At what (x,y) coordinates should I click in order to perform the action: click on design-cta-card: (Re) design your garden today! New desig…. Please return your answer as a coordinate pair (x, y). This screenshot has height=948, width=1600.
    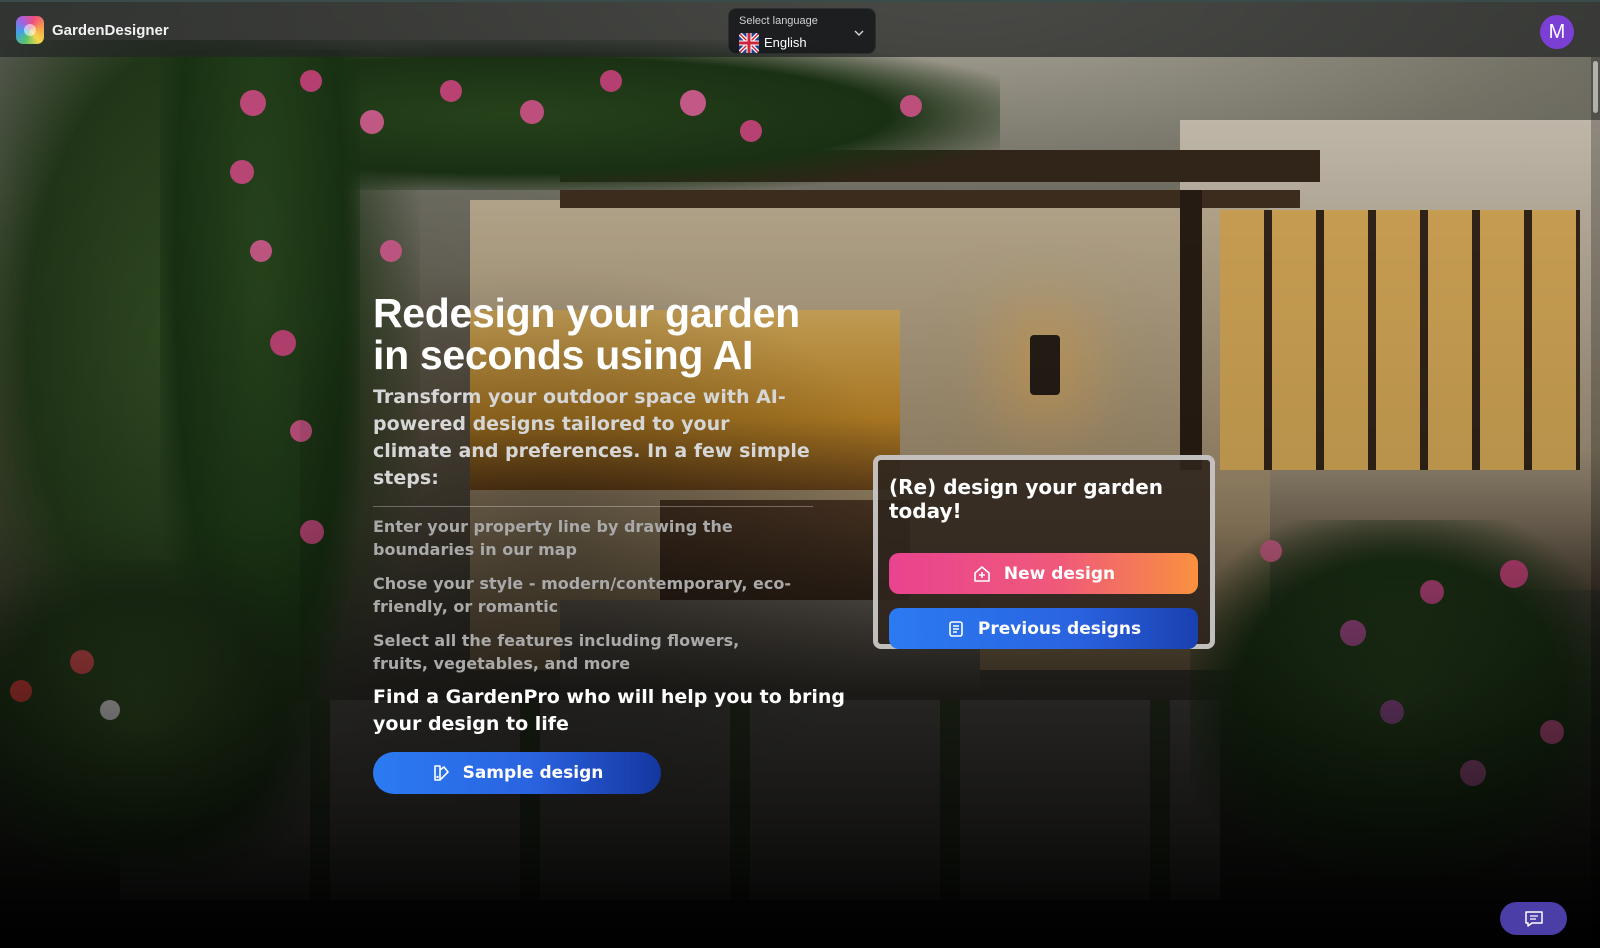
    Looking at the image, I should click on (1044, 552).